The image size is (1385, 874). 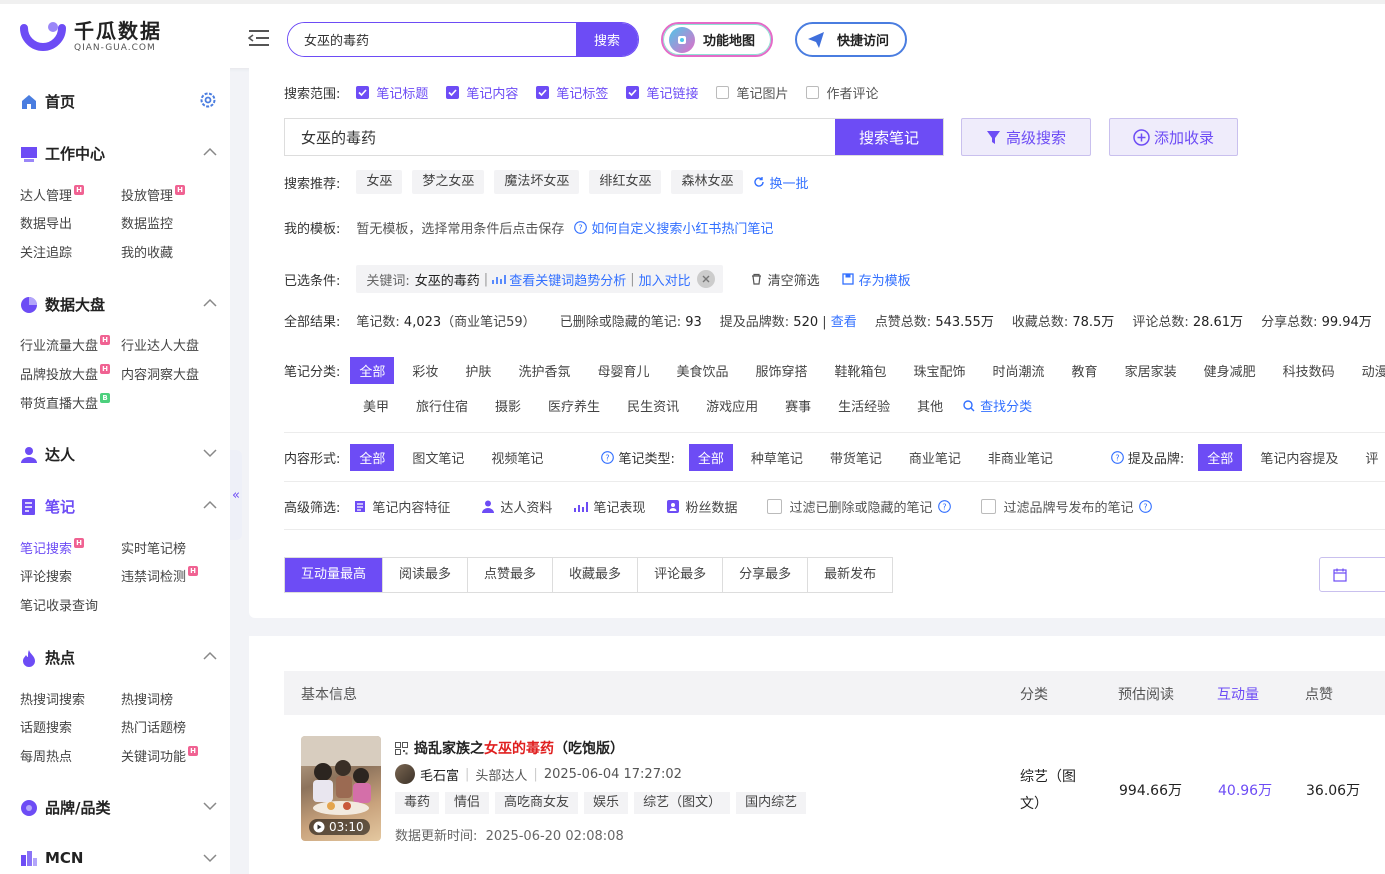 I want to click on sidebar-item-keyword-tool: 关键词功能 H, so click(x=160, y=755).